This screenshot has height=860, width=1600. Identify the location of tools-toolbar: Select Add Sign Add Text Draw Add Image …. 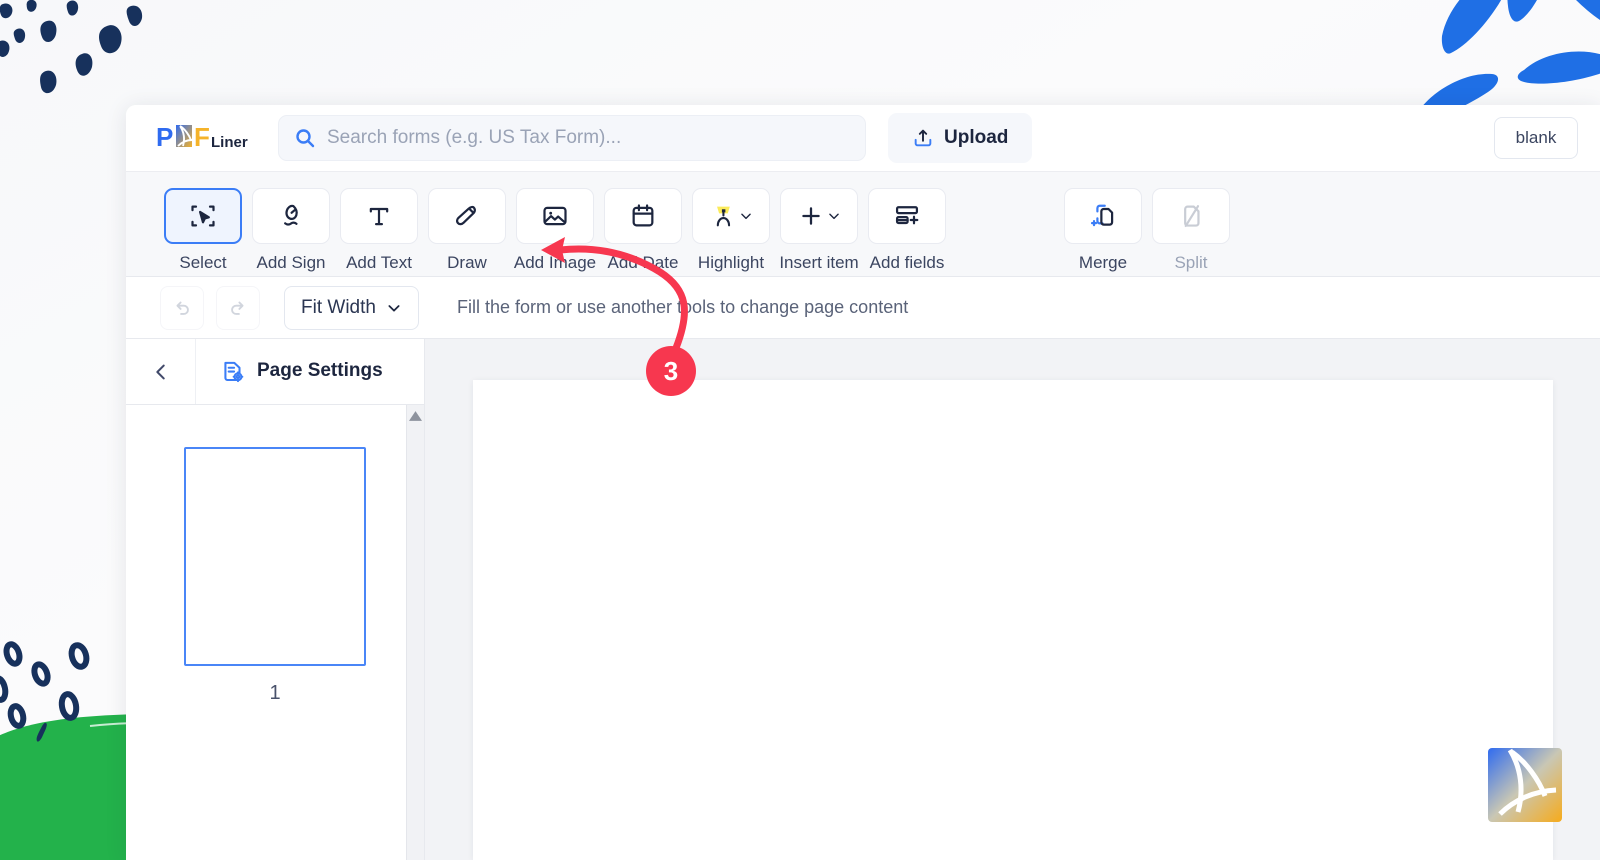
(863, 224).